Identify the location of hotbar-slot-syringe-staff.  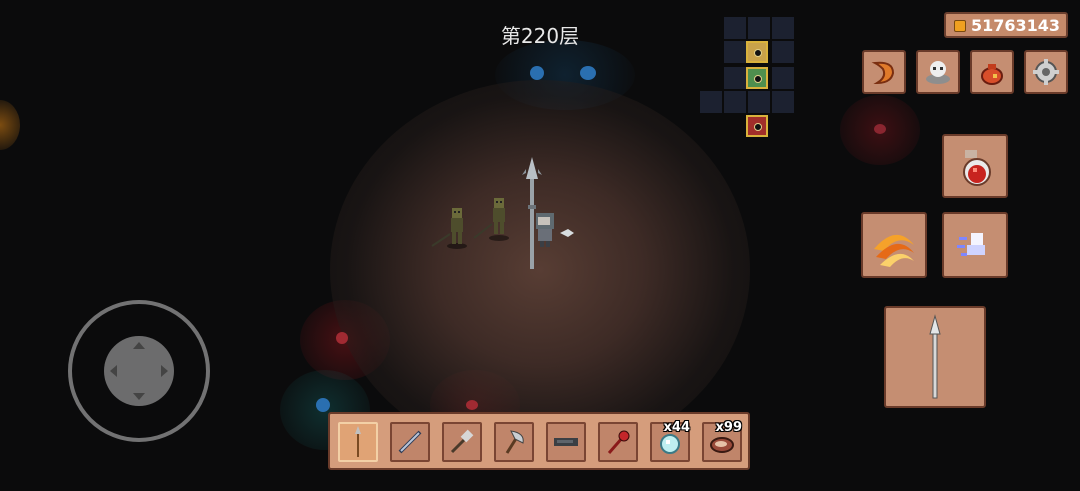
(462, 442).